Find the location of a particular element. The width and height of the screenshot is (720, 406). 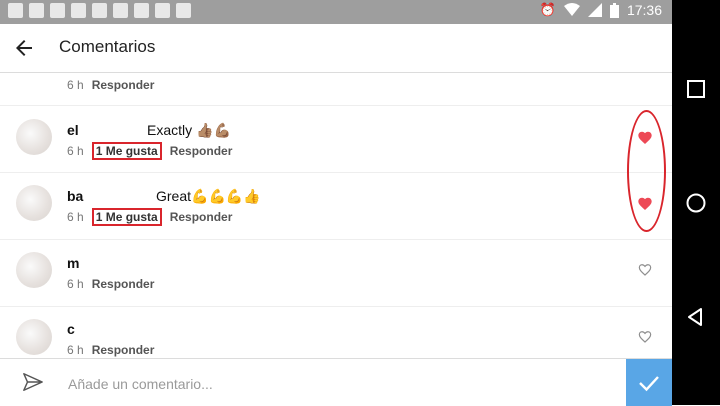

back-arrow-icon is located at coordinates (24, 48).